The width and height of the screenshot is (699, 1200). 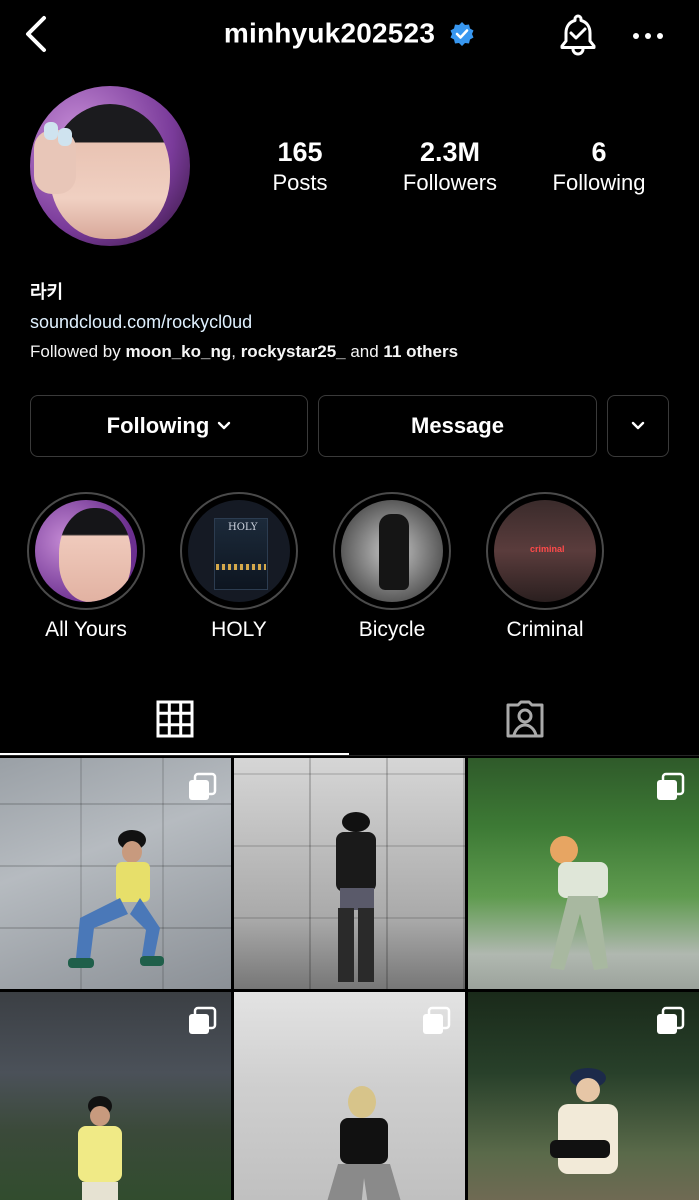 I want to click on highlight-all-yours: All Yours, so click(x=86, y=567).